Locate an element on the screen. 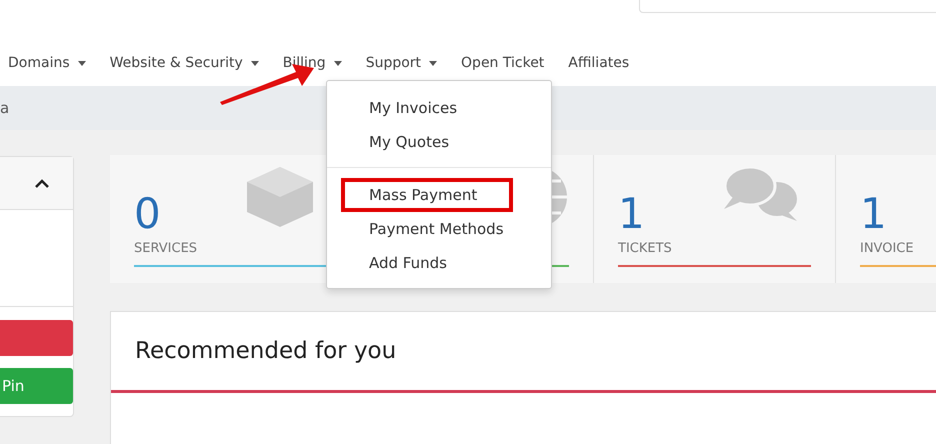 The height and width of the screenshot is (444, 936). stat-tile: 1 TICKETS is located at coordinates (715, 219).